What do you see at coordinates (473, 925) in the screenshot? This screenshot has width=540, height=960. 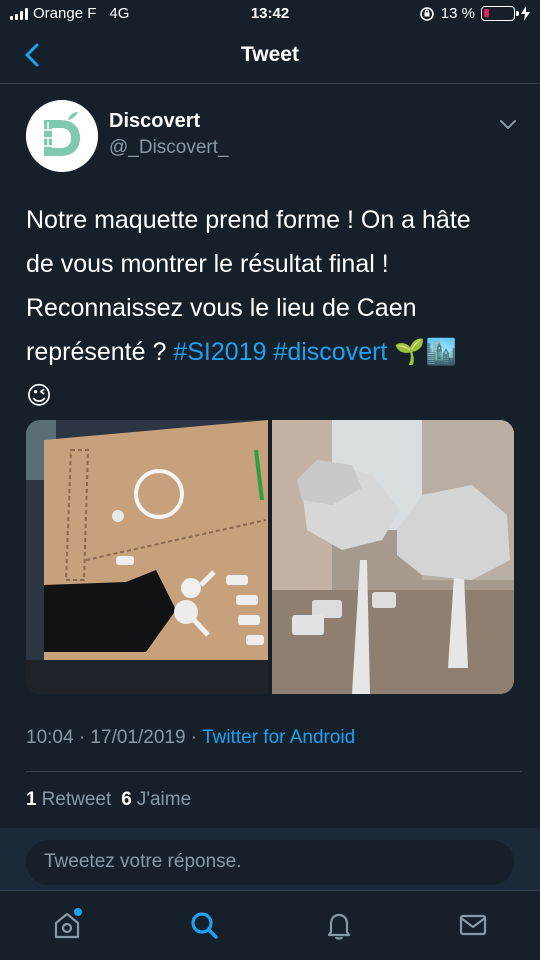 I see `mail-icon` at bounding box center [473, 925].